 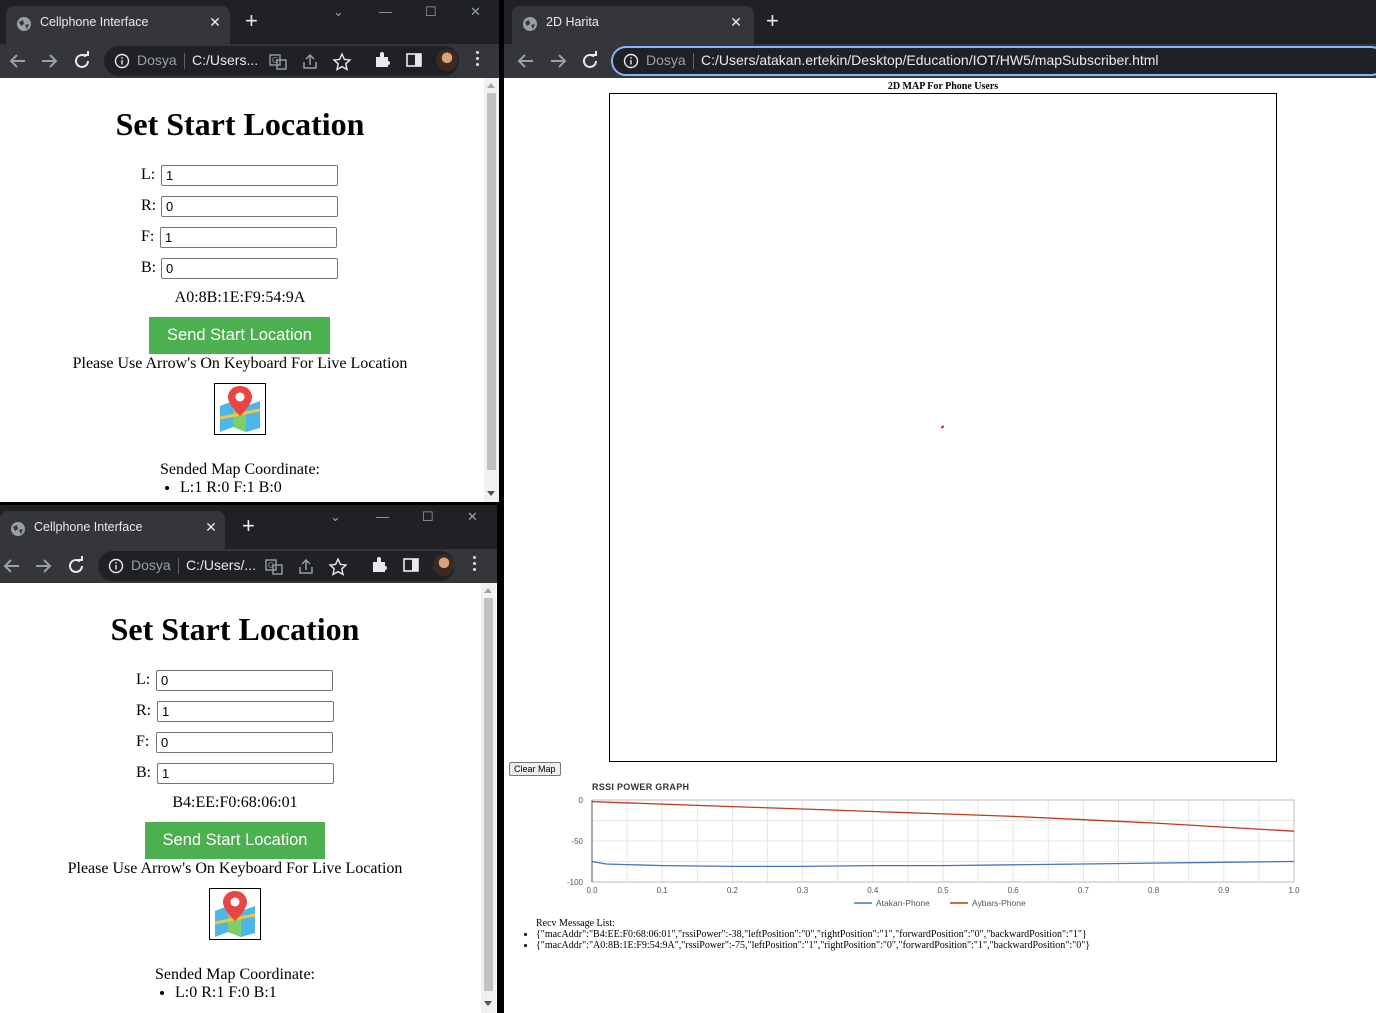 What do you see at coordinates (633, 25) in the screenshot?
I see `tab-2d-harita: 2D Harita ✕` at bounding box center [633, 25].